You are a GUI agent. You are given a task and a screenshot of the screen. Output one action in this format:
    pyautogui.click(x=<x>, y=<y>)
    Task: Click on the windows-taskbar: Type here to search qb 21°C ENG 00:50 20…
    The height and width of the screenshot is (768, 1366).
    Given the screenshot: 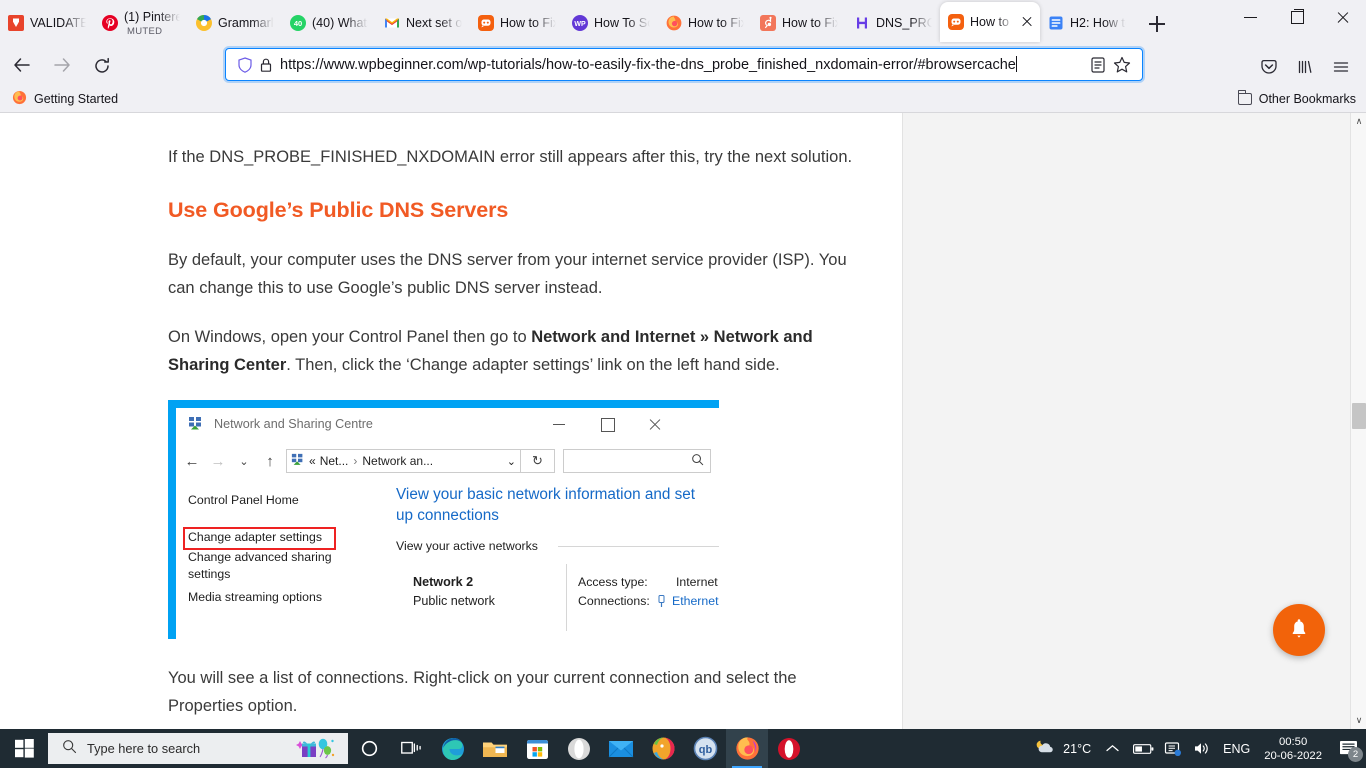 What is the action you would take?
    pyautogui.click(x=683, y=748)
    